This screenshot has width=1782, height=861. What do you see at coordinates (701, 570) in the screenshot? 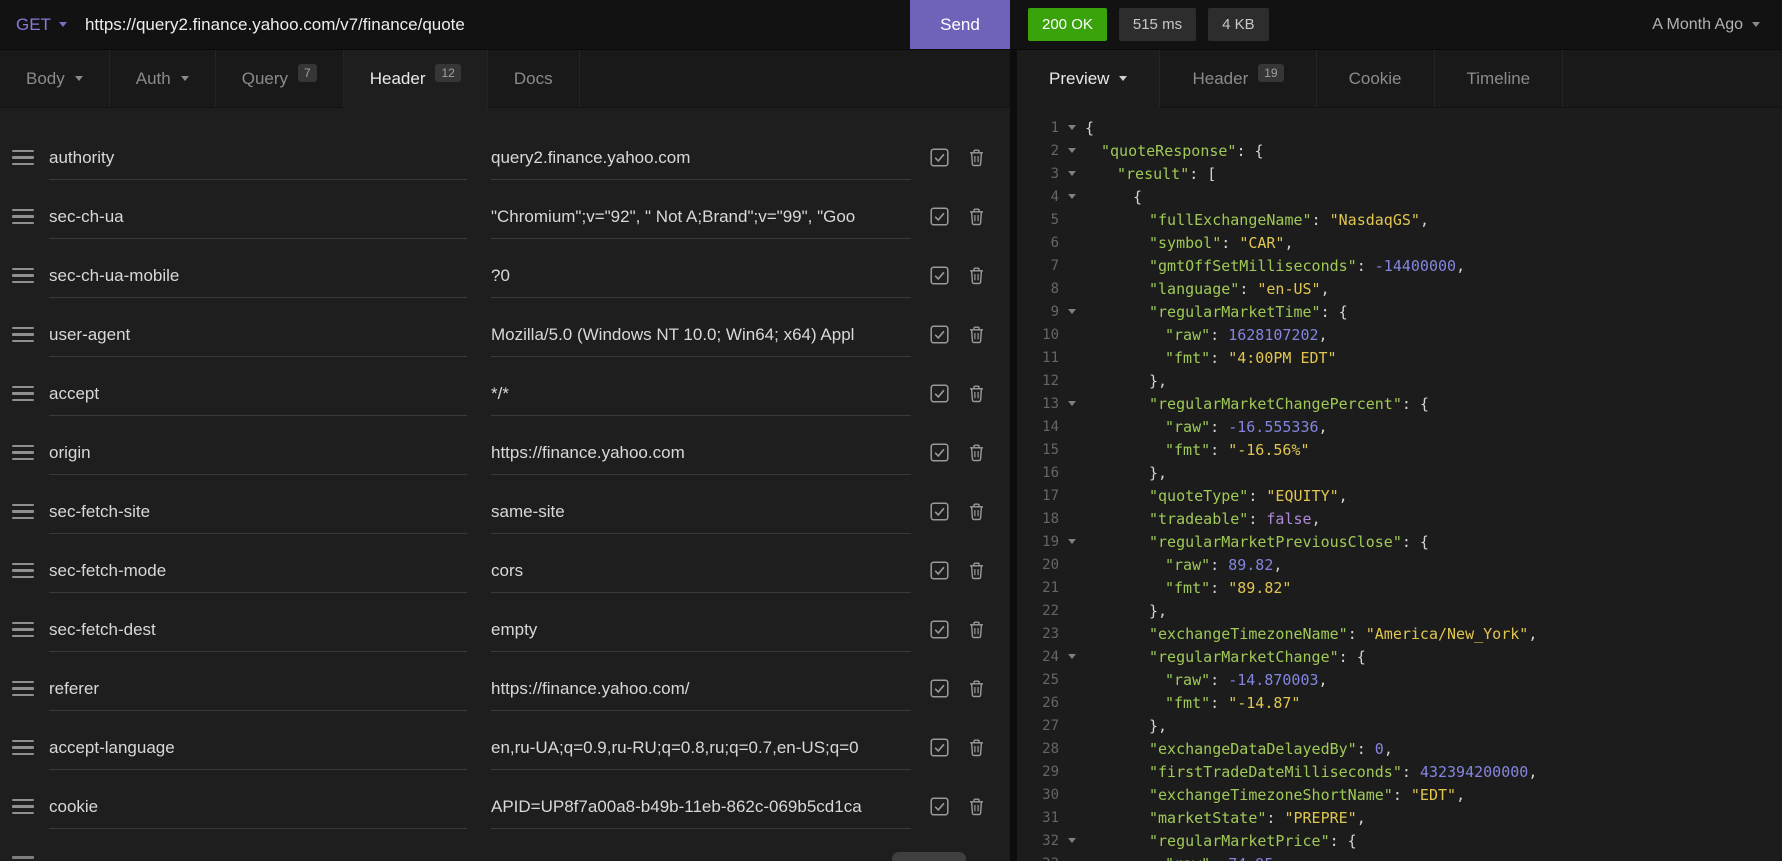
I see `header-value-input: cors` at bounding box center [701, 570].